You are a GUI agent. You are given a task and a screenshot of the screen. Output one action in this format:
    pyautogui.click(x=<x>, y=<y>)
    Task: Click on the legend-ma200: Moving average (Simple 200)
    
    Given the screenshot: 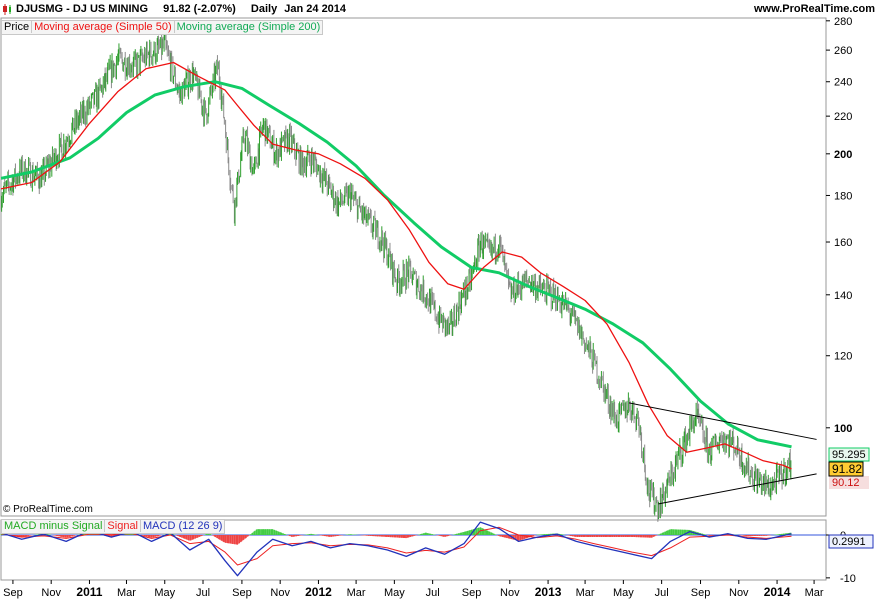 What is the action you would take?
    pyautogui.click(x=248, y=27)
    